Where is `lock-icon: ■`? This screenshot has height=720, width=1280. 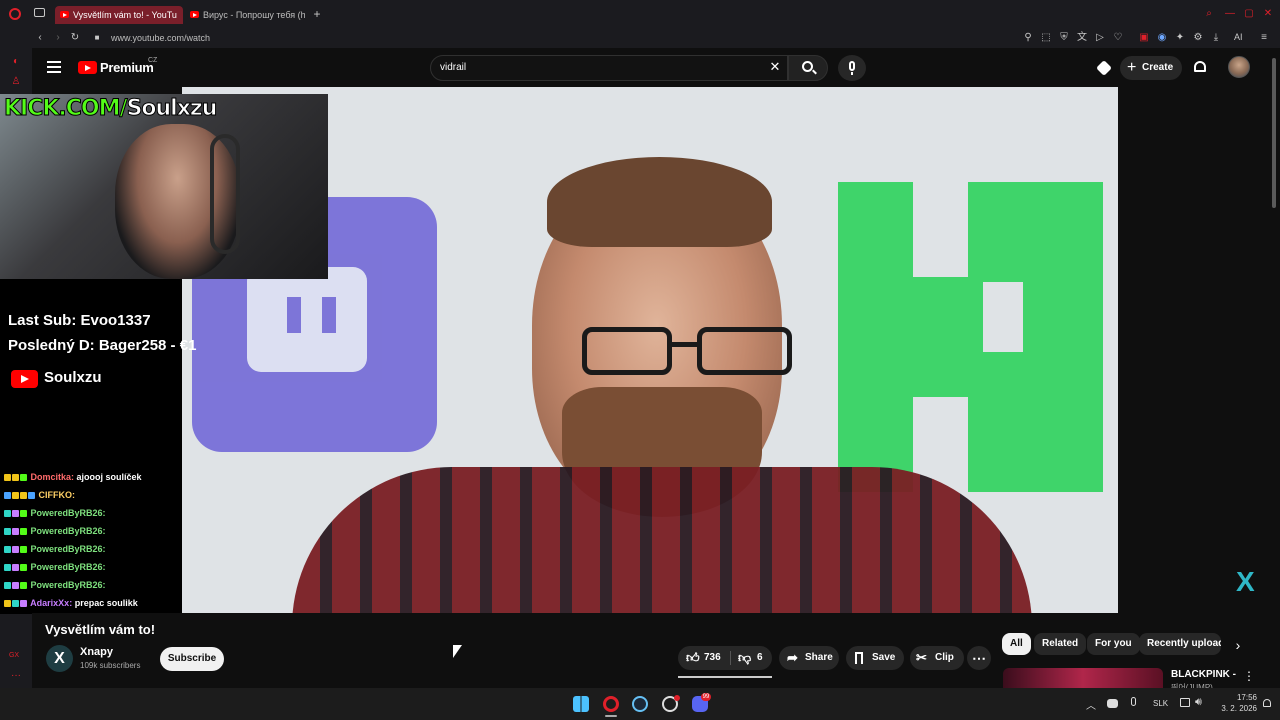
lock-icon: ■ is located at coordinates (97, 37).